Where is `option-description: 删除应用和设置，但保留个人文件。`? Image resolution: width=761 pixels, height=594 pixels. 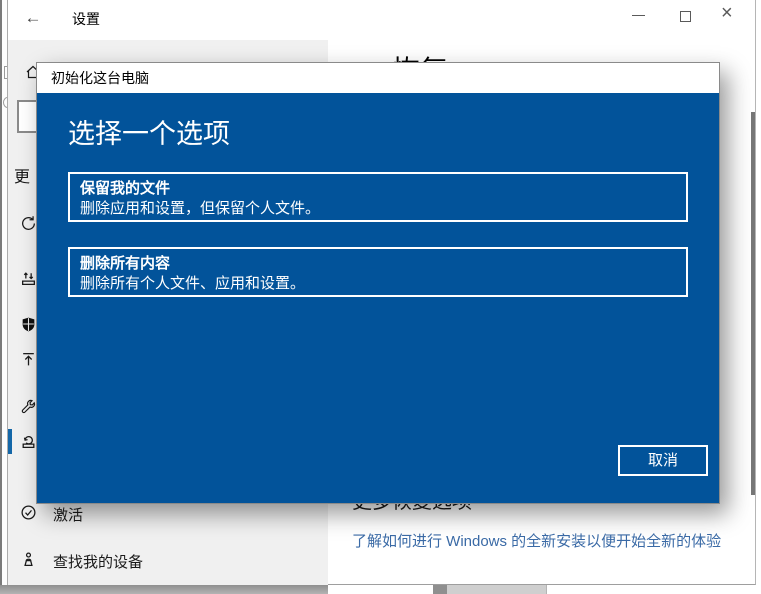
option-description: 删除应用和设置，但保留个人文件。 is located at coordinates (200, 208).